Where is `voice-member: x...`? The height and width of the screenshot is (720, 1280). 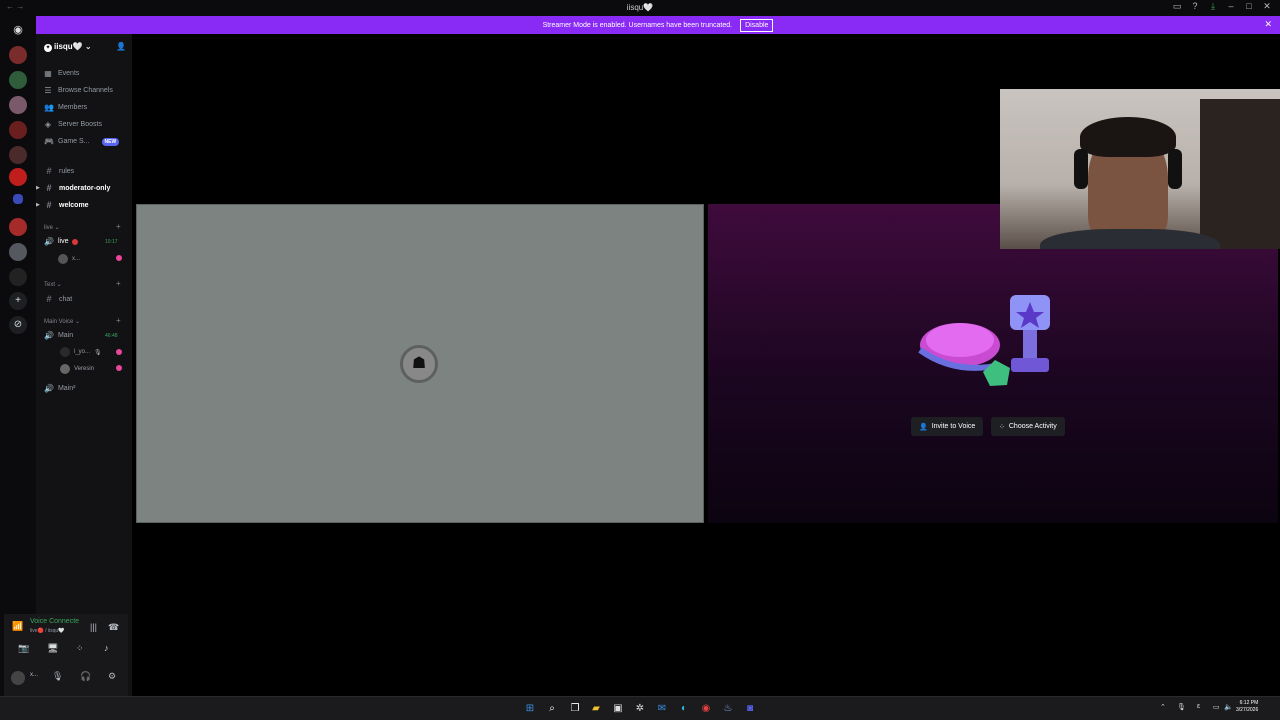
voice-member: x... is located at coordinates (69, 259).